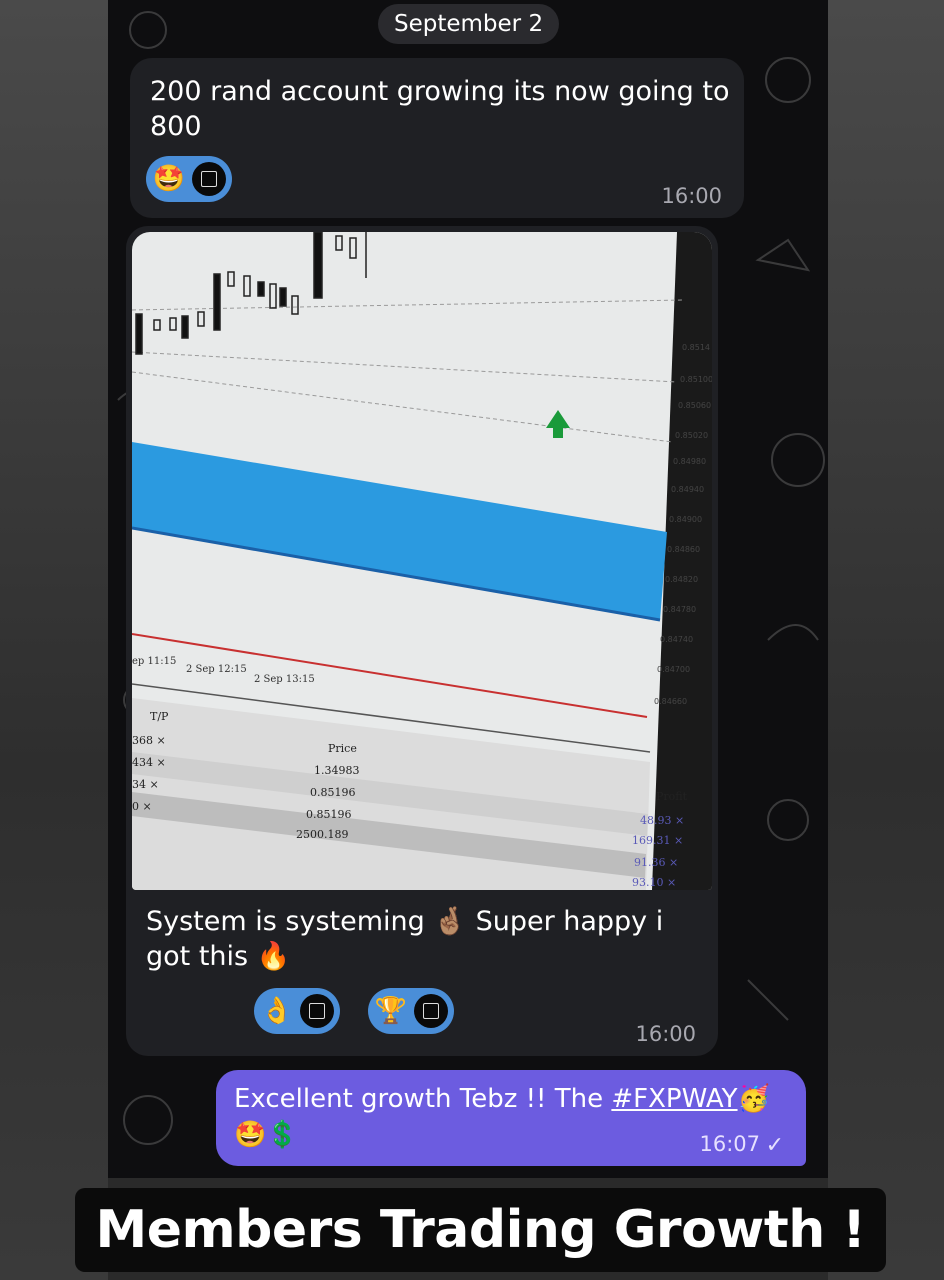 The image size is (944, 1280). I want to click on message-text: Excellent growth Tebz !! The #FXPWAY🥳, so click(502, 1099).